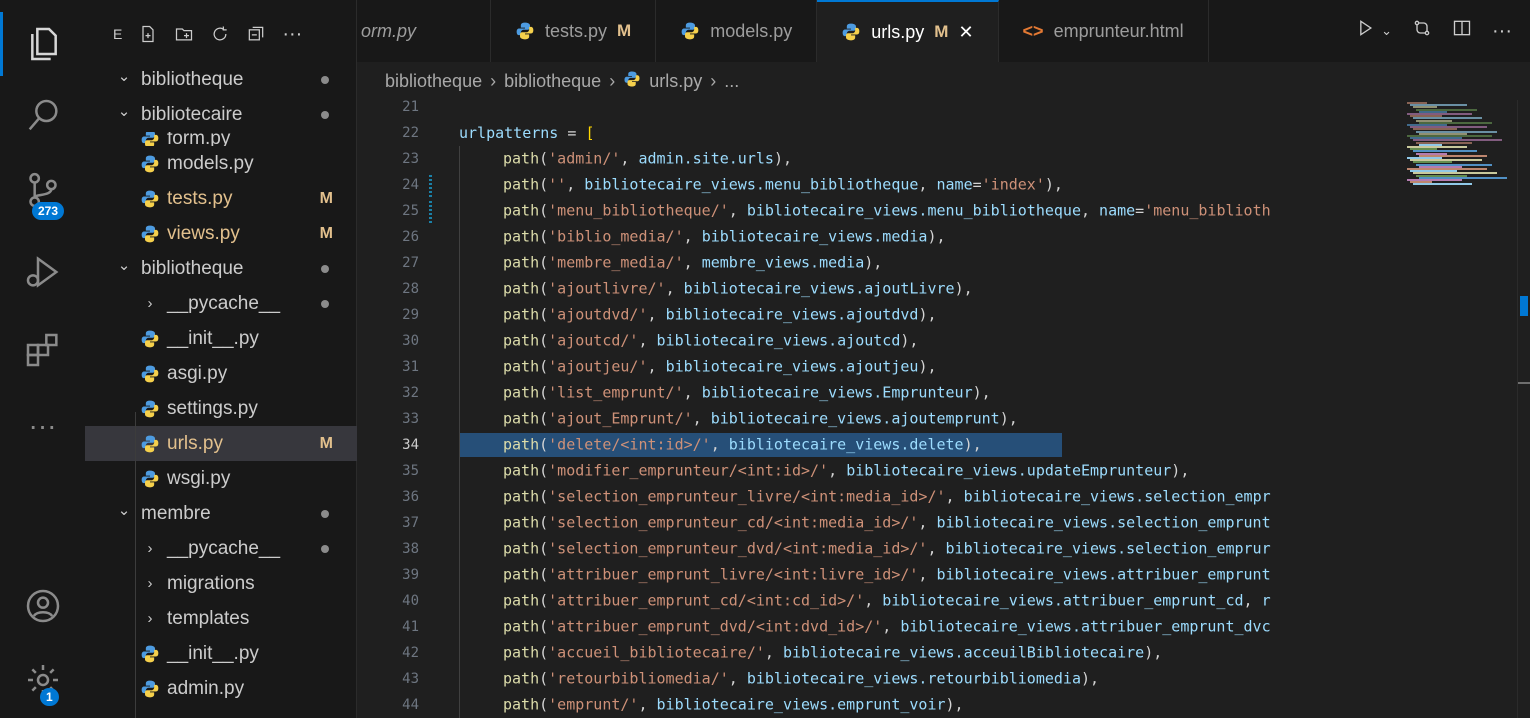  Describe the element at coordinates (42, 272) in the screenshot. I see `run-debug-icon` at that location.